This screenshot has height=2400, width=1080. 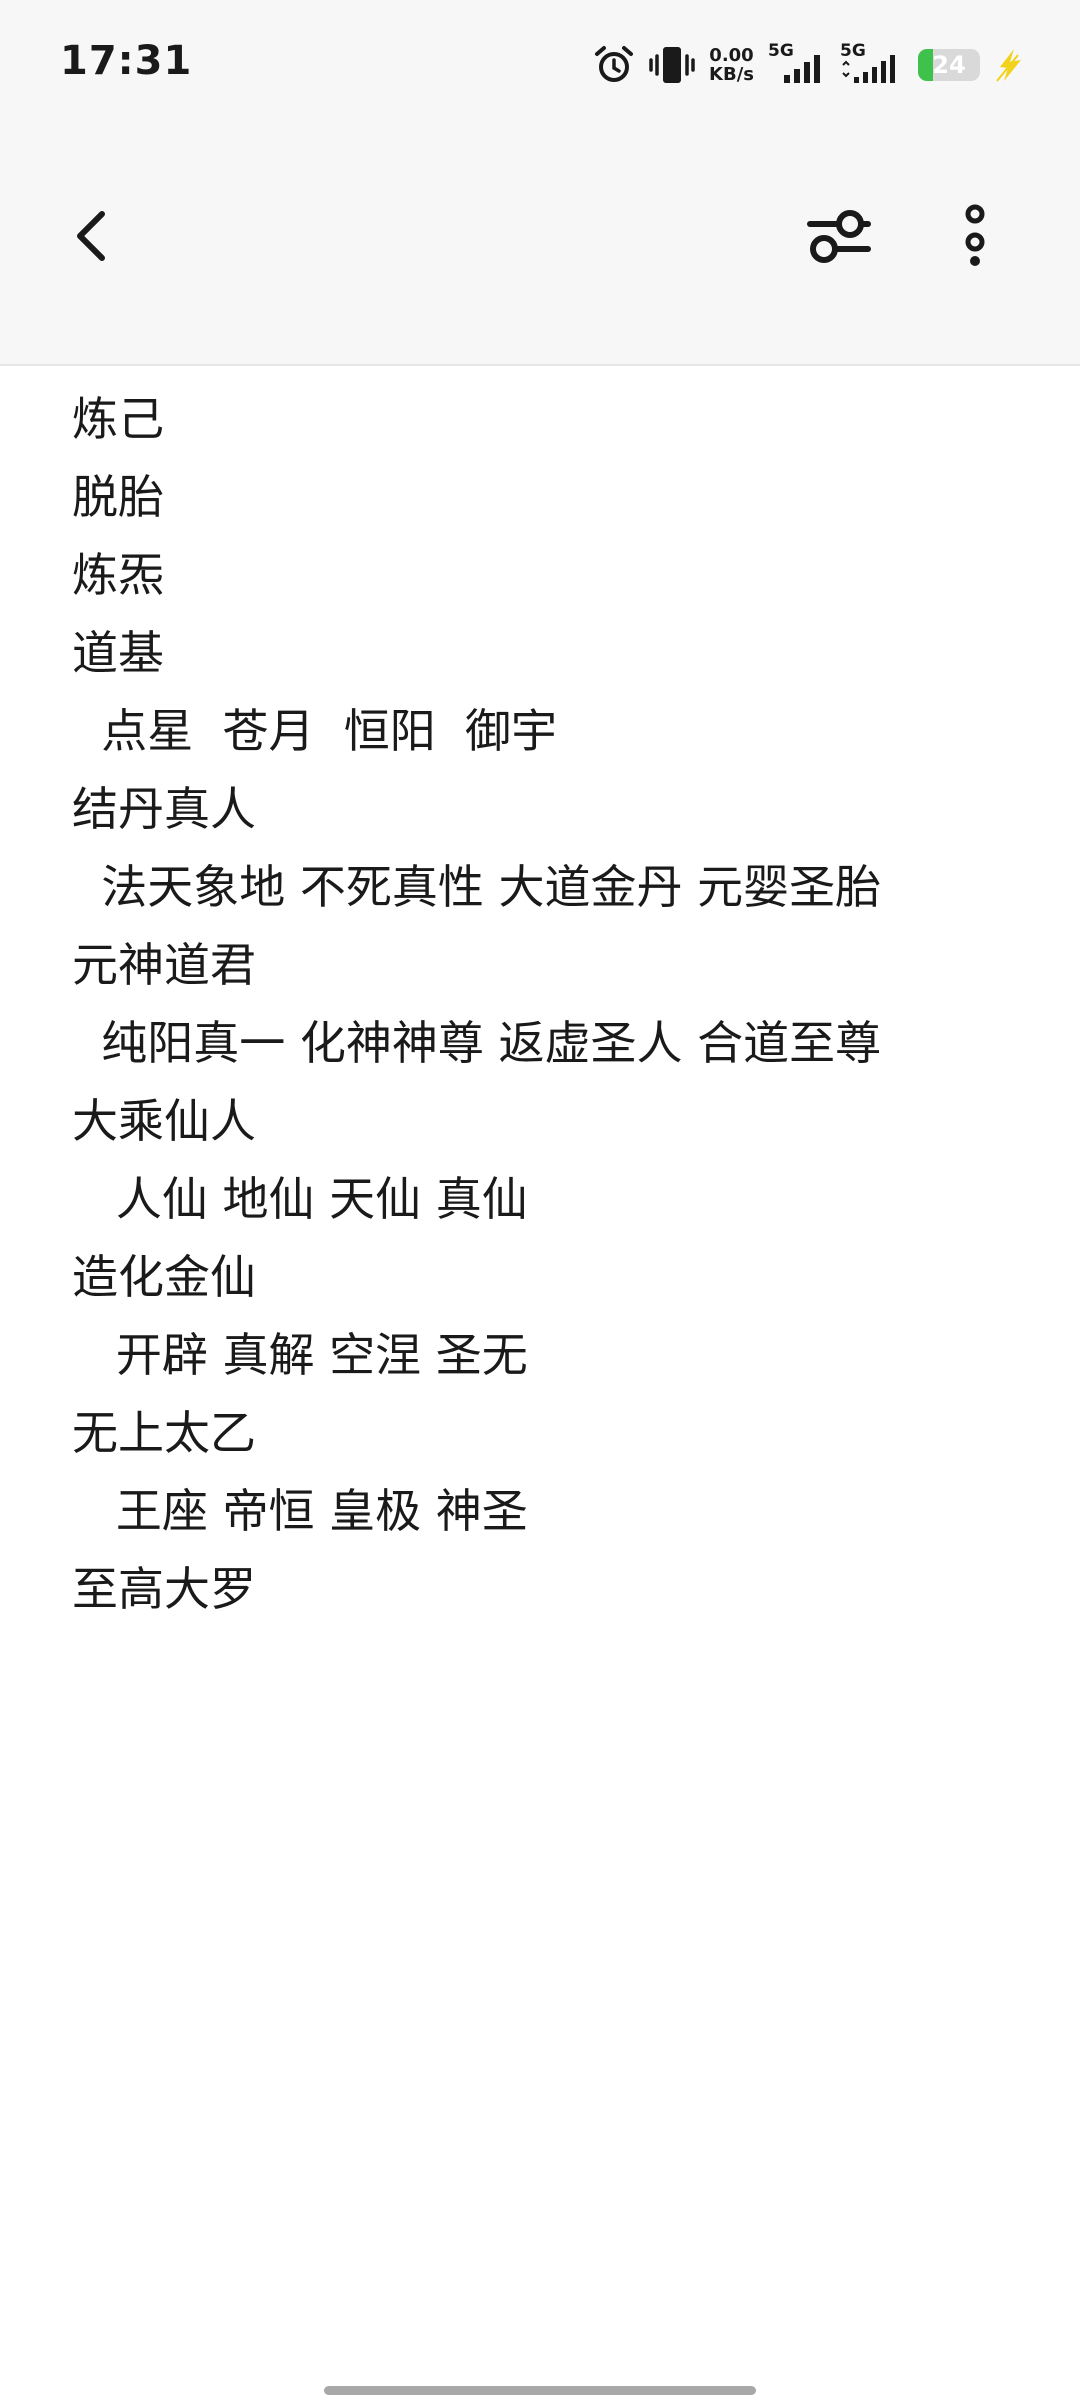 I want to click on note-line: 无上太乙, so click(x=164, y=1433).